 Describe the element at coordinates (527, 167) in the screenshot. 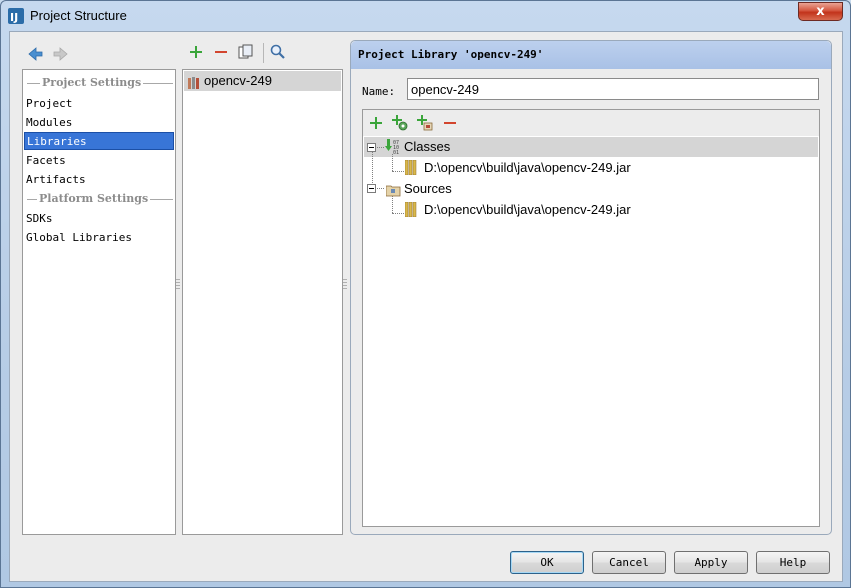

I see `tree-node-classes-jar: D:\opencv\build\java\opencv-249.jar` at that location.